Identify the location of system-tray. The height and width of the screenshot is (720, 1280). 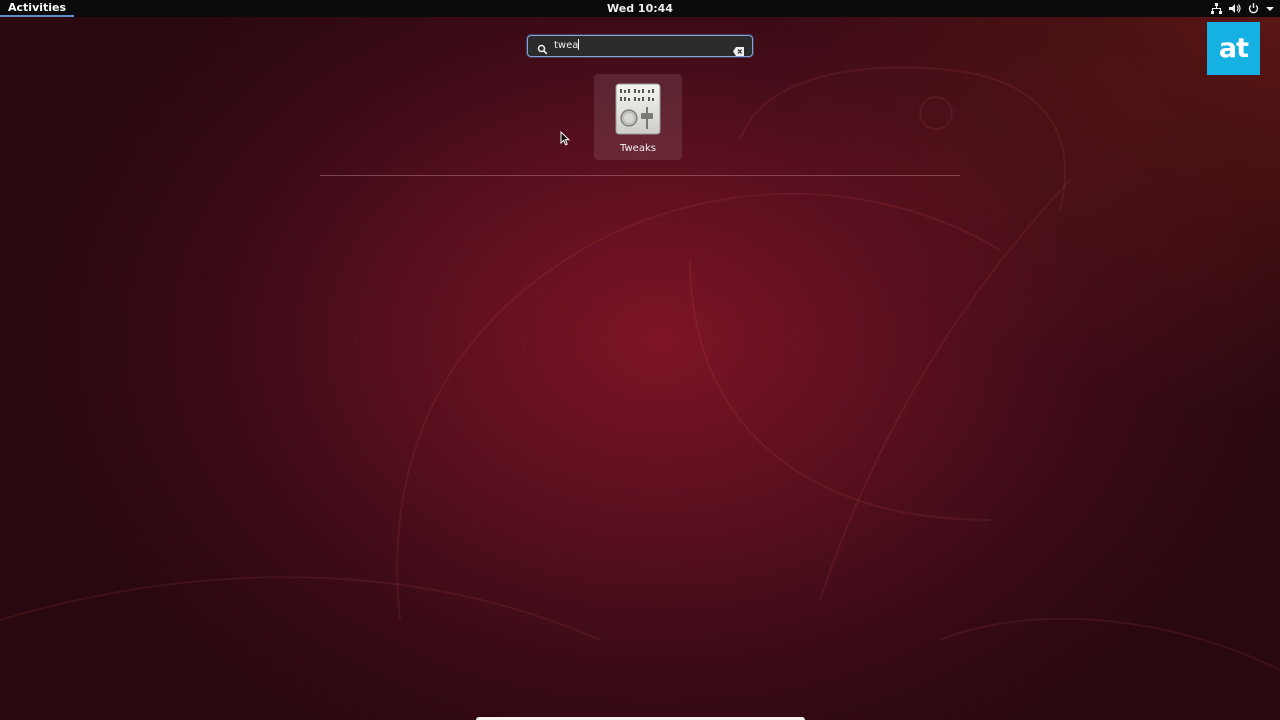
(1242, 8).